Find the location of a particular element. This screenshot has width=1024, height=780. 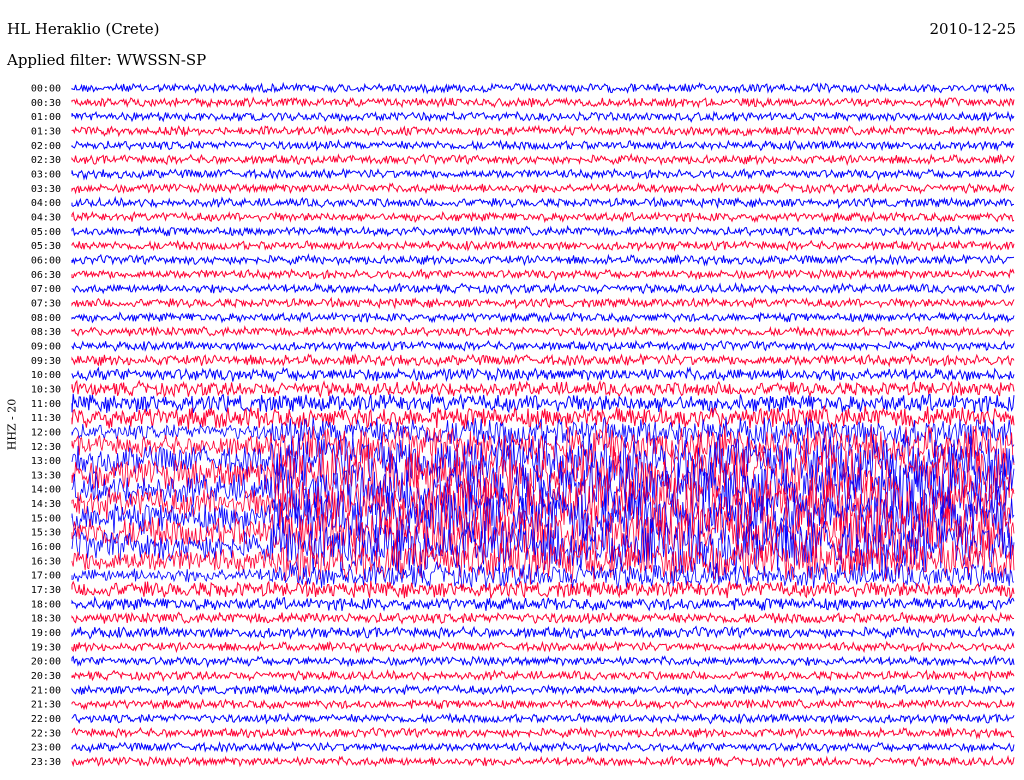

row-time-label: 15:00 is located at coordinates (46, 518).